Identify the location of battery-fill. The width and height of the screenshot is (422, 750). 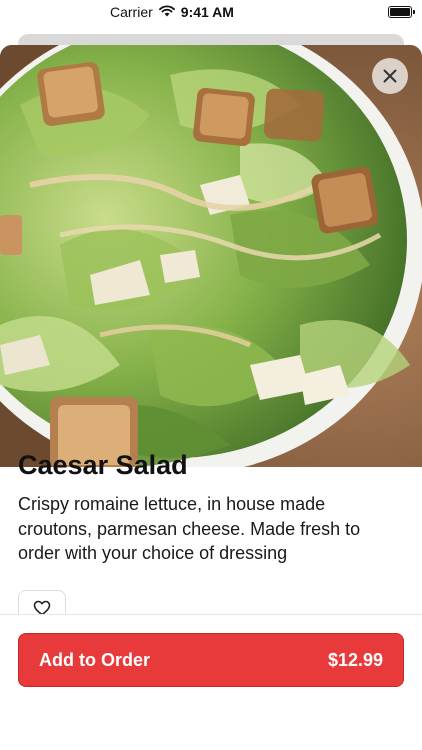
(400, 12).